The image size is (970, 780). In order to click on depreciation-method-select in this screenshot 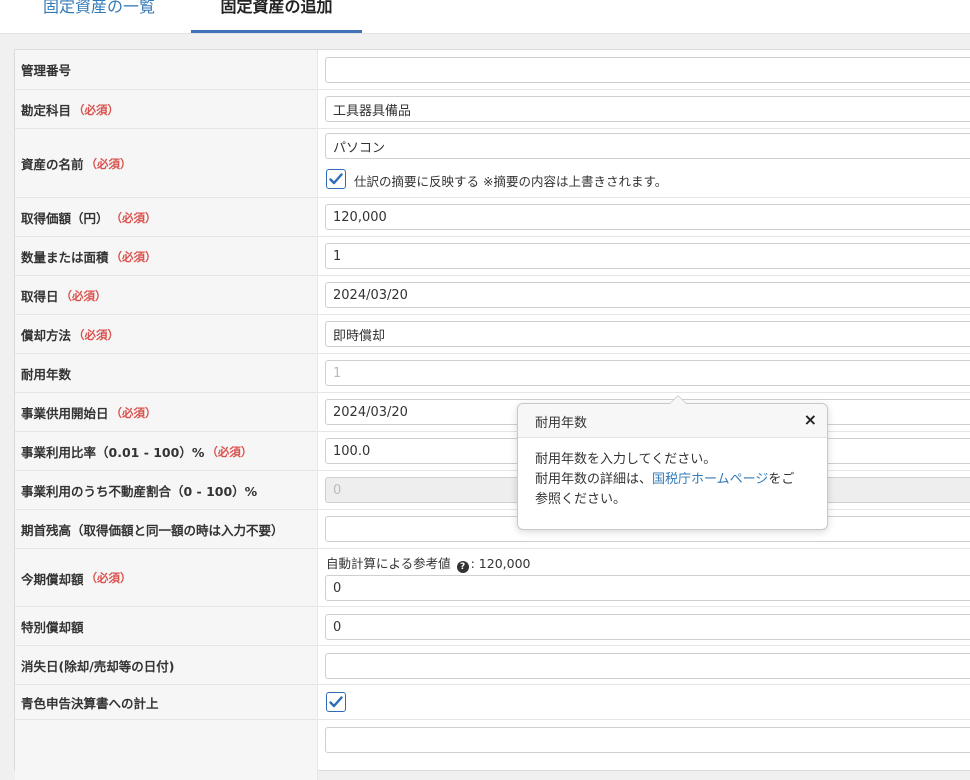, I will do `click(647, 334)`.